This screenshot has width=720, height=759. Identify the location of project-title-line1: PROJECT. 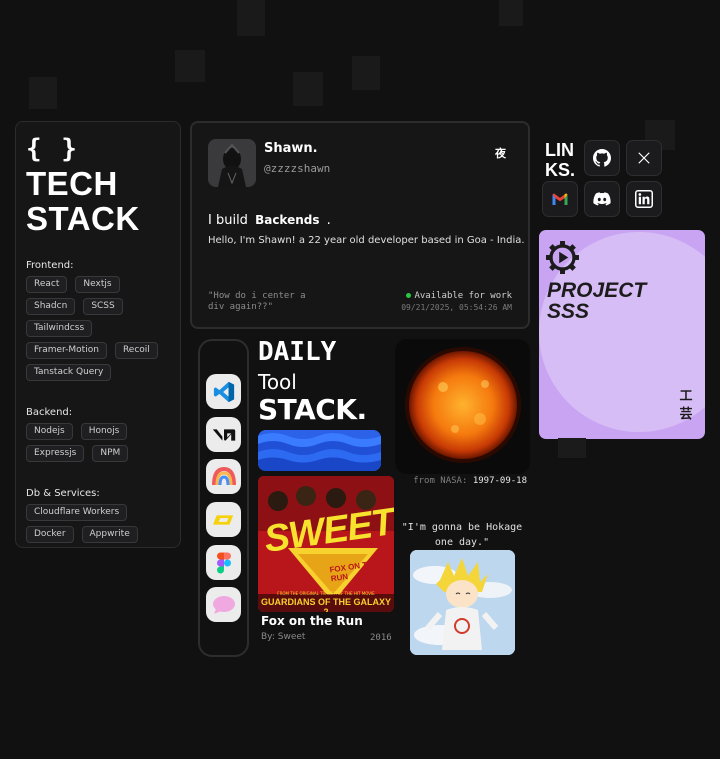
(597, 290).